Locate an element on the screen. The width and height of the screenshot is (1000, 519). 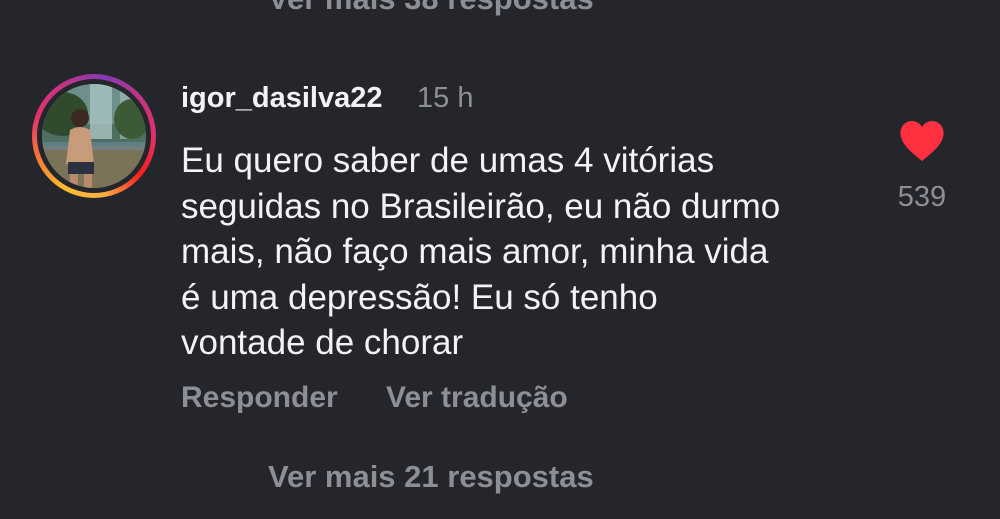
comment-text-line: vontade de chorar is located at coordinates (322, 342).